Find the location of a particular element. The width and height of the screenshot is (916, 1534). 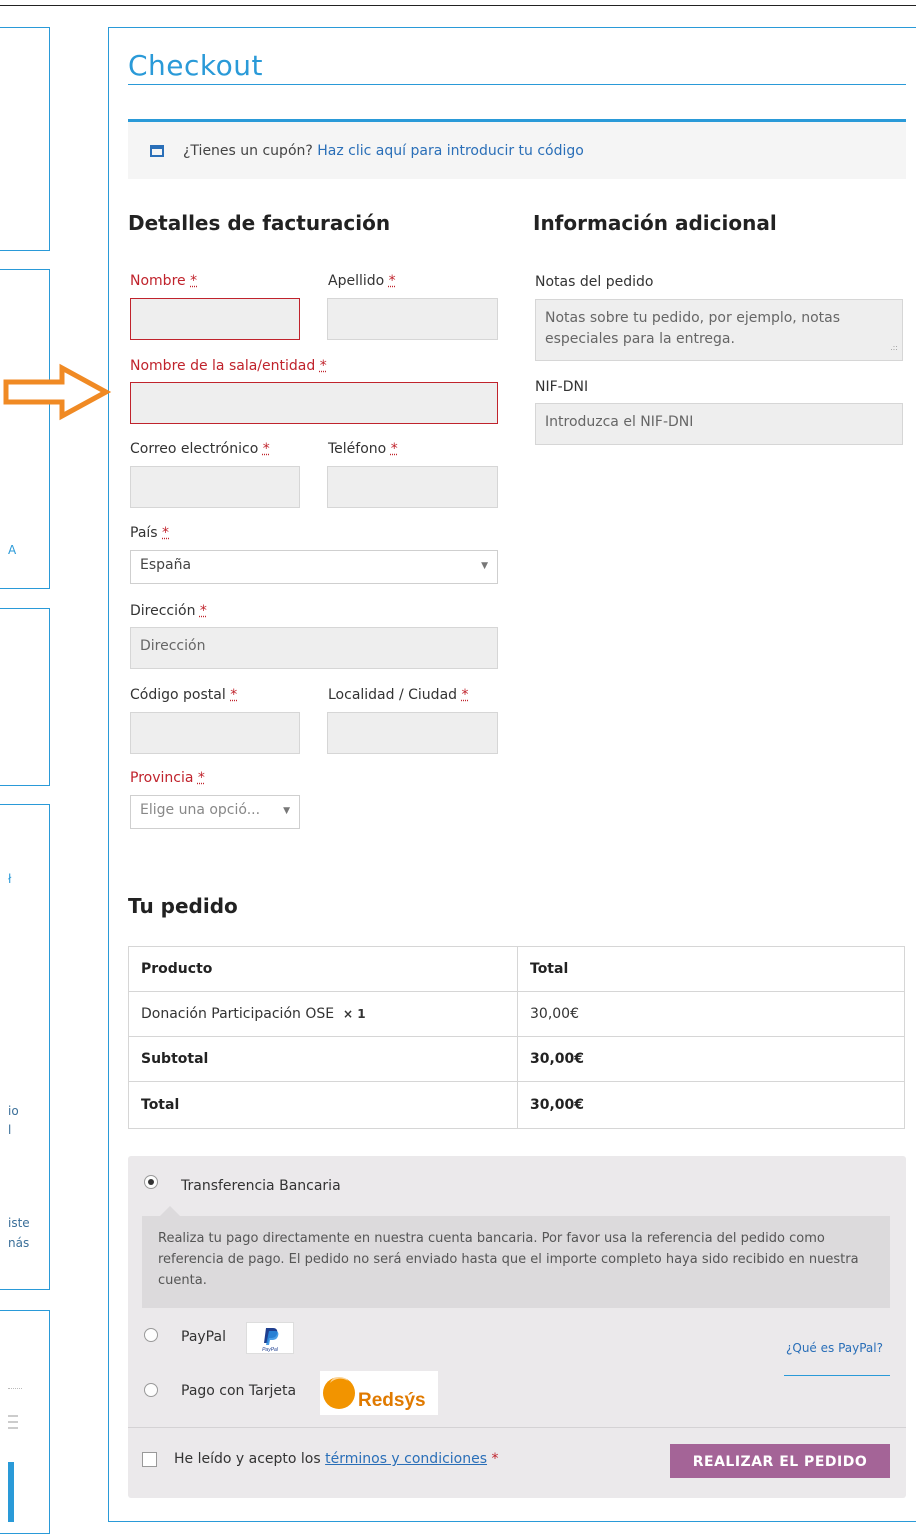

table-row: Donación Participación OSE × 1 30,00€ is located at coordinates (516, 1014).